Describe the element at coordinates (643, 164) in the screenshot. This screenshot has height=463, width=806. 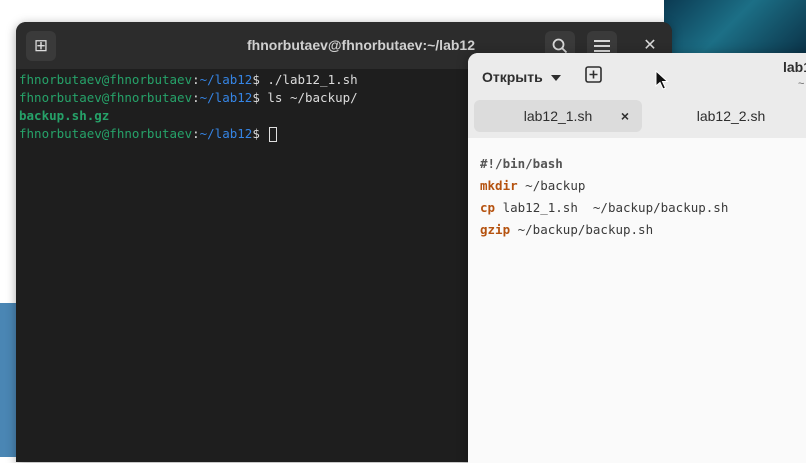
I see `code-line: #!/bin/bash` at that location.